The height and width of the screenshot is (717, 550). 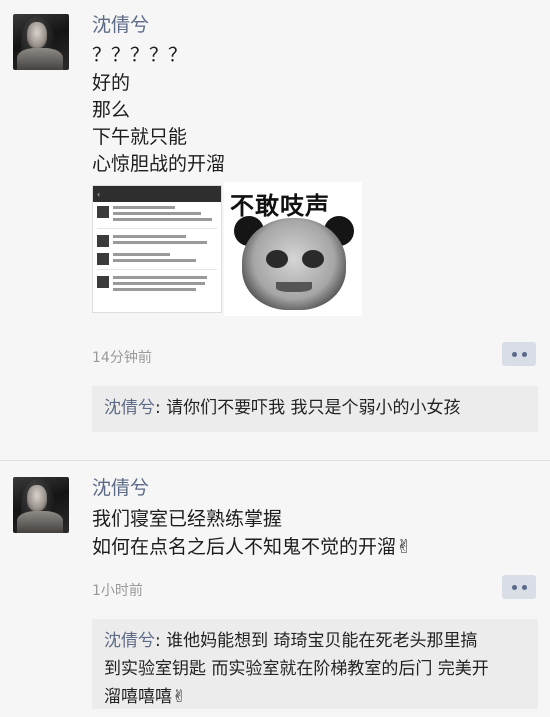 What do you see at coordinates (145, 697) in the screenshot?
I see `comment-text: 溜嘻嘻嘻✌` at bounding box center [145, 697].